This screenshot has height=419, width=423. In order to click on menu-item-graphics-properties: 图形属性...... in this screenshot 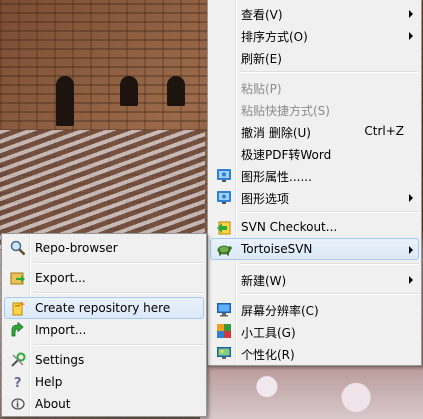, I will do `click(314, 175)`.